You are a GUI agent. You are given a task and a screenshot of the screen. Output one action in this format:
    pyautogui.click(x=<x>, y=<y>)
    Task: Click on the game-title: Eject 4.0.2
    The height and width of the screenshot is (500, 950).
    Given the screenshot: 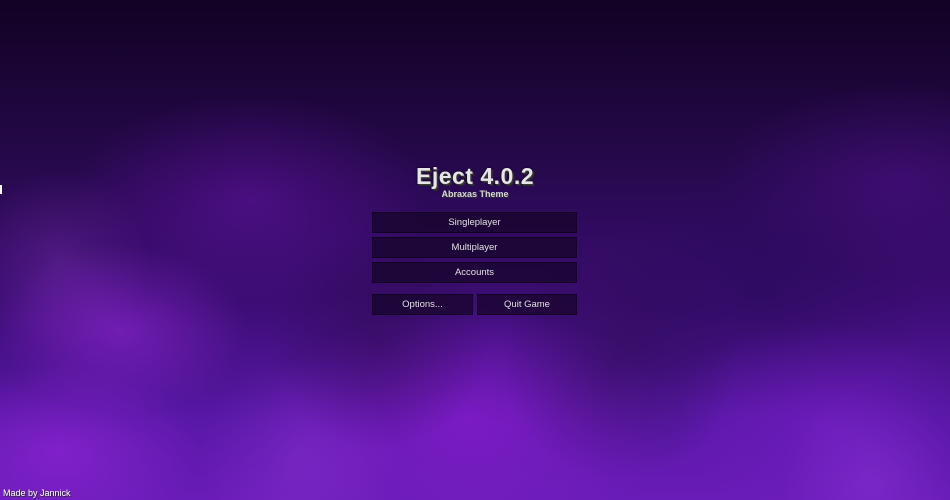 What is the action you would take?
    pyautogui.click(x=475, y=176)
    